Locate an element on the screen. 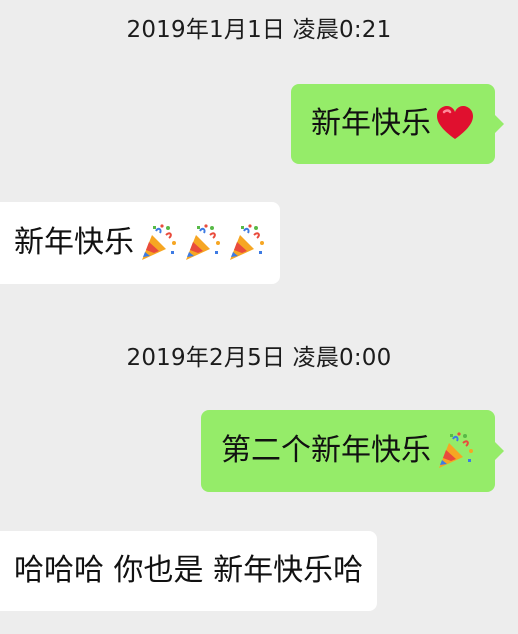  message-text: 第二个新年快乐 is located at coordinates (326, 450).